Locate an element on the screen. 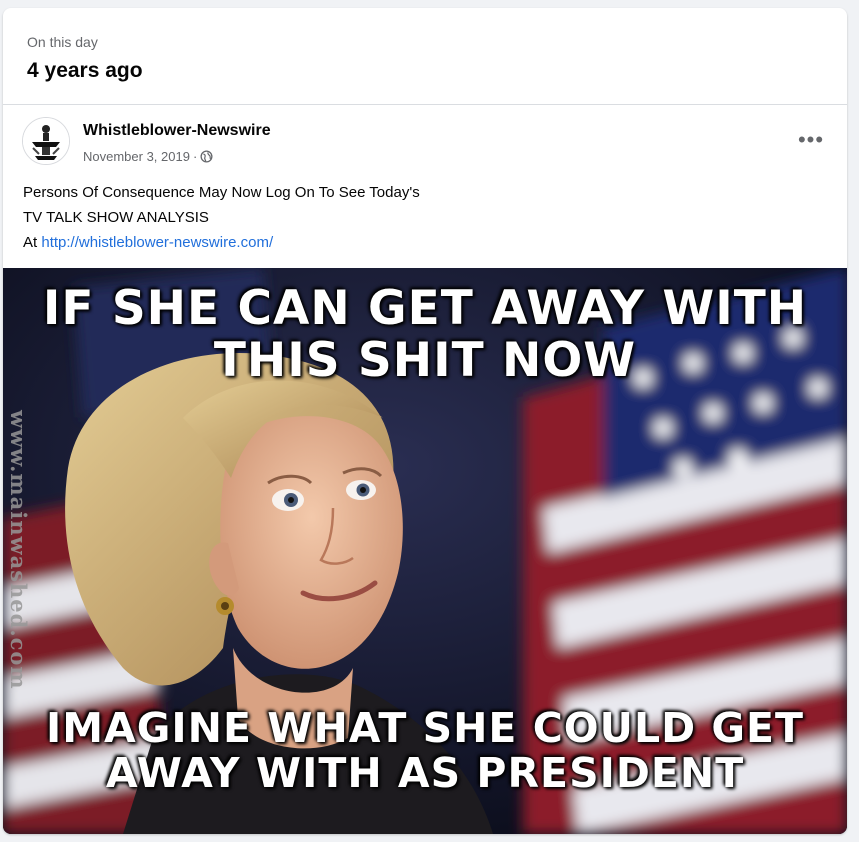 The image size is (859, 842). memories-title: 4 years ago is located at coordinates (85, 70).